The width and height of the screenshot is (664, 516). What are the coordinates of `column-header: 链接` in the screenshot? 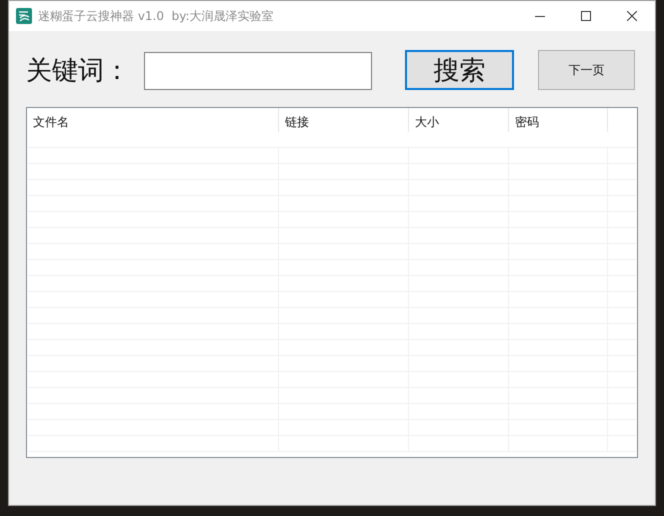 It's located at (344, 120).